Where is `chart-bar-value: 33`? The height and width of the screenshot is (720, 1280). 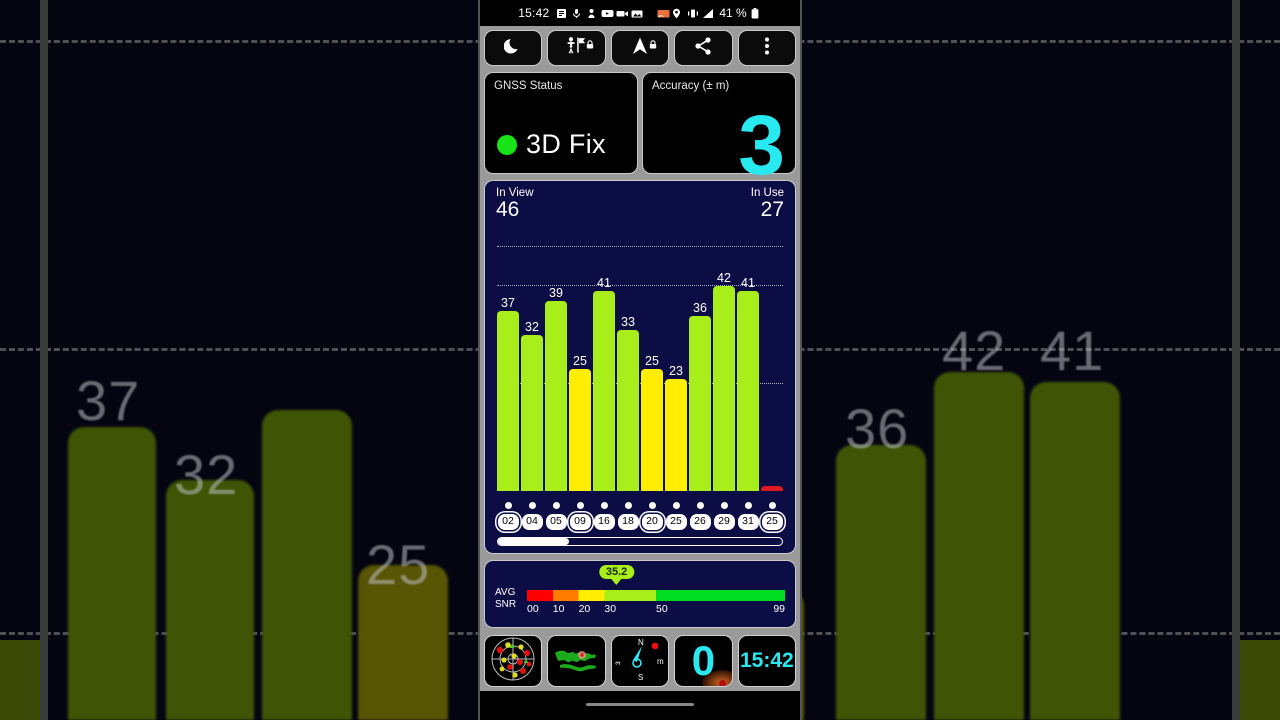
chart-bar-value: 33 is located at coordinates (628, 322).